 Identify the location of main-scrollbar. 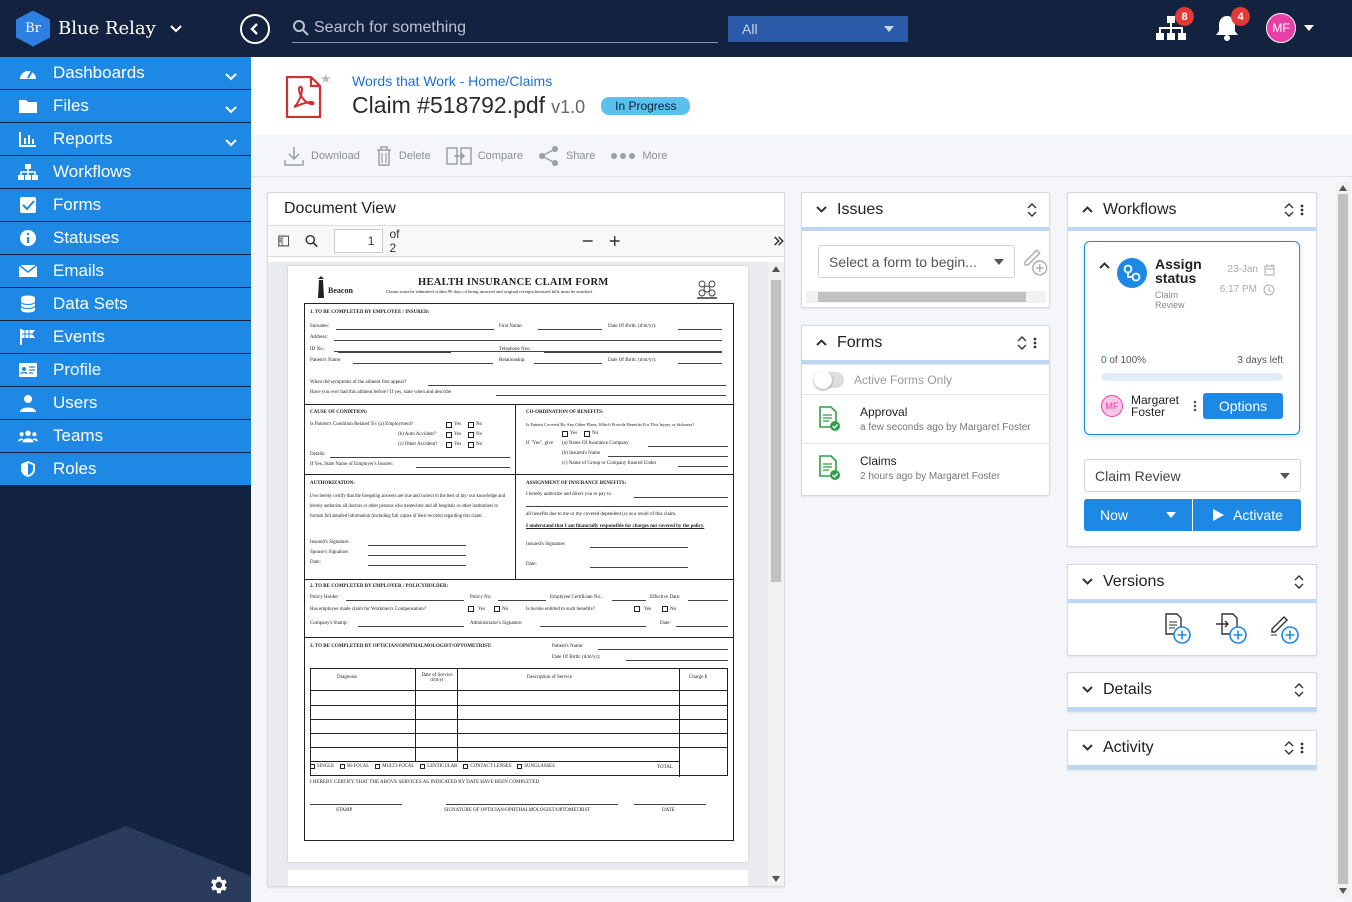
(1343, 539).